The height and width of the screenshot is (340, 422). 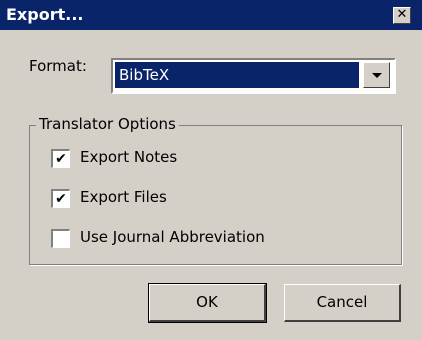 I want to click on export-notes-checkbox: ✔, so click(x=60, y=158).